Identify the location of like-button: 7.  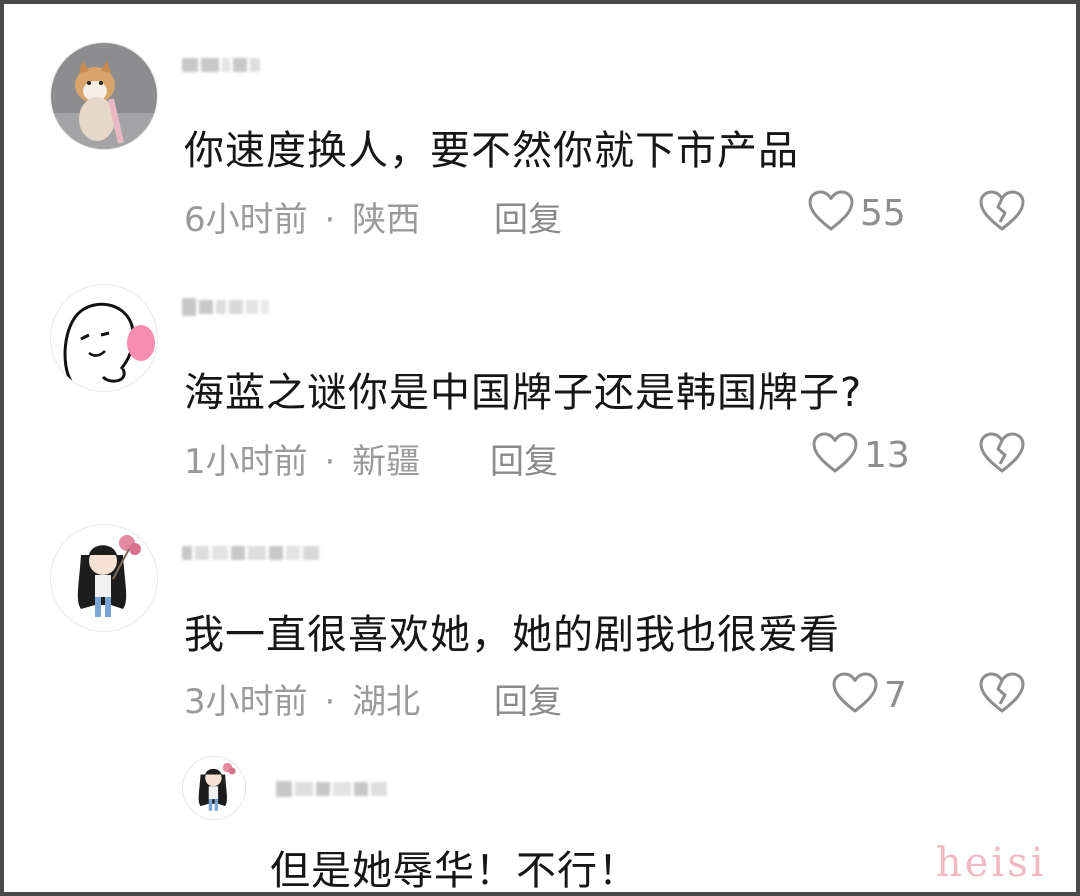
(869, 695).